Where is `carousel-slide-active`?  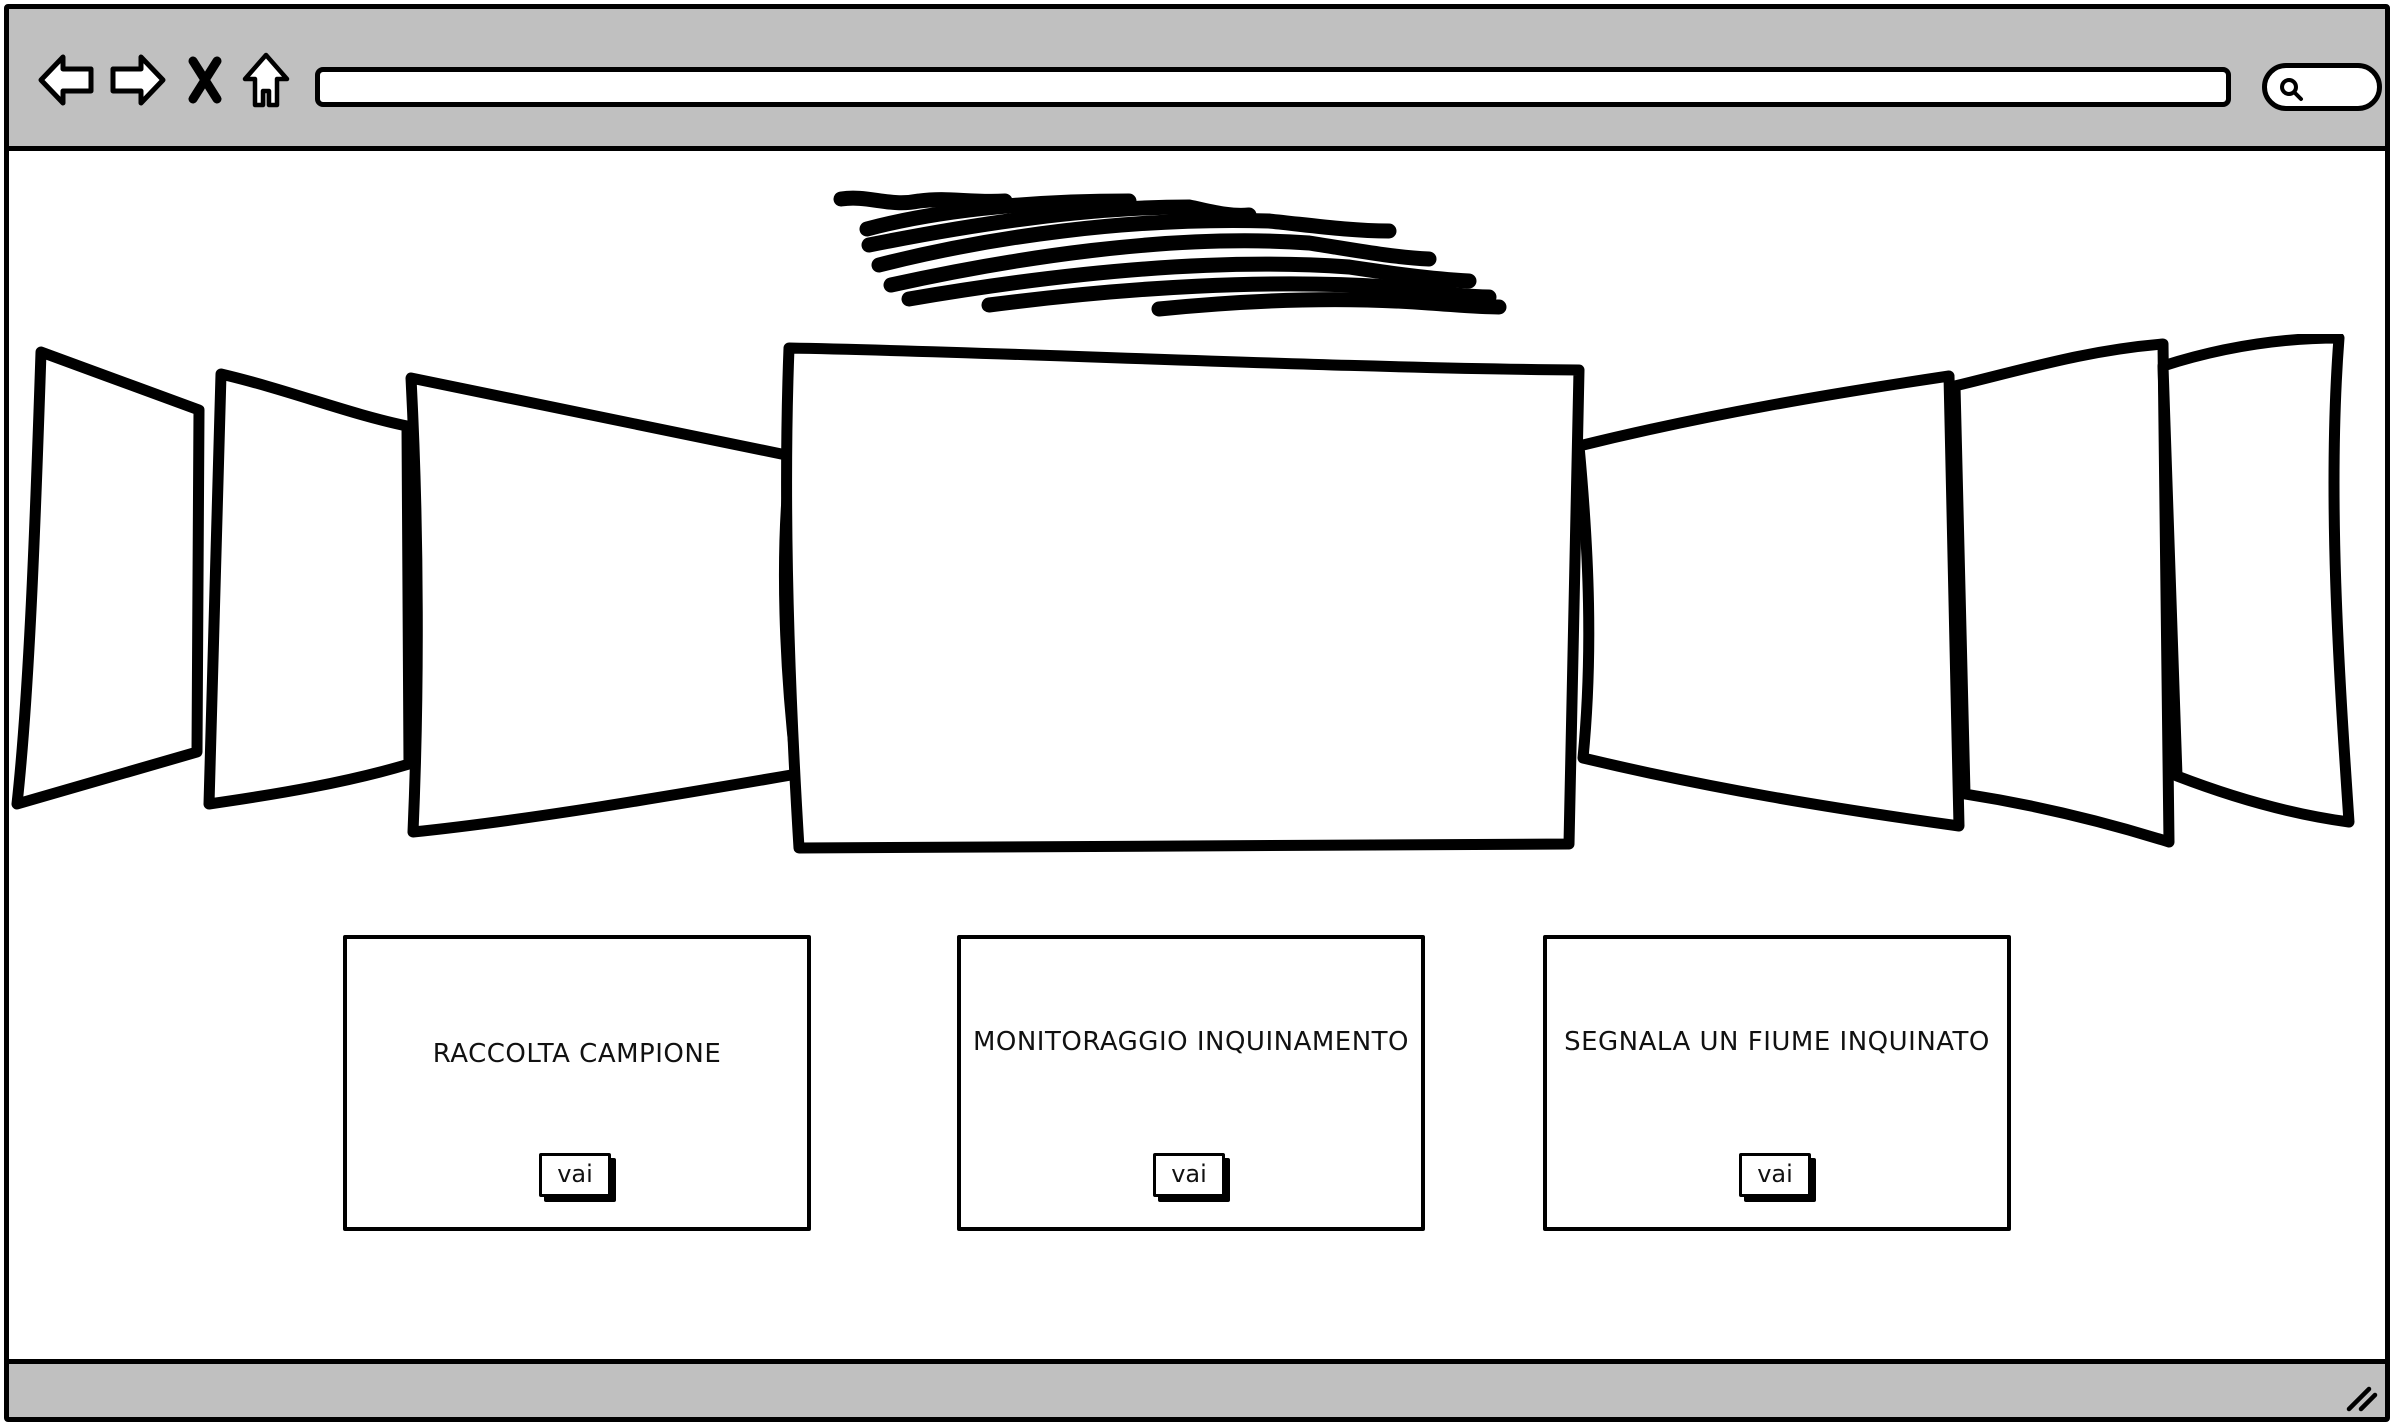
carousel-slide-active is located at coordinates (1183, 598).